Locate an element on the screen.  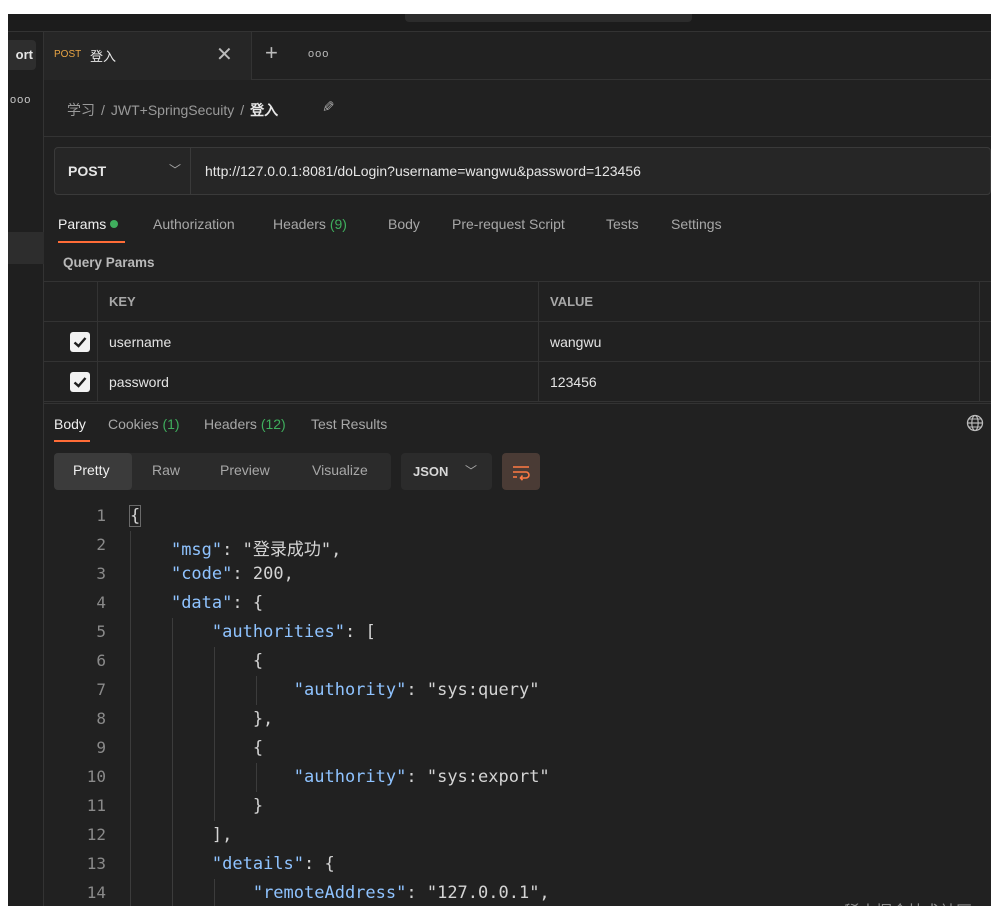
format-pretty: Pretty is located at coordinates (91, 470).